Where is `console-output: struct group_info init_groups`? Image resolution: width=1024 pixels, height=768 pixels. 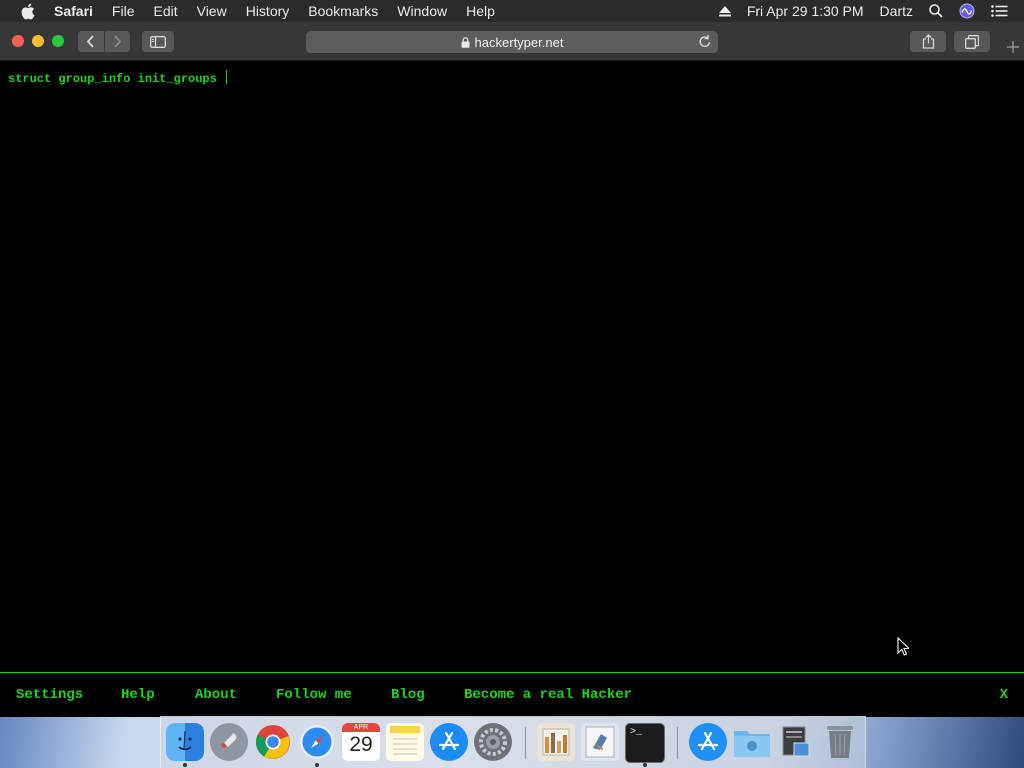 console-output: struct group_info init_groups is located at coordinates (118, 78).